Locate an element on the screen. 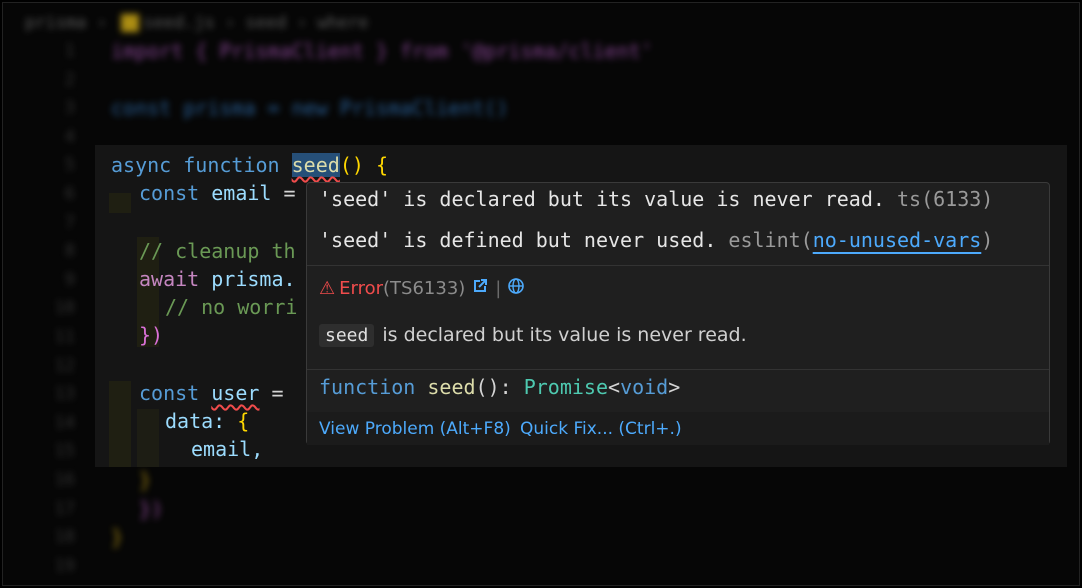  code-line-15: email, is located at coordinates (227, 449).